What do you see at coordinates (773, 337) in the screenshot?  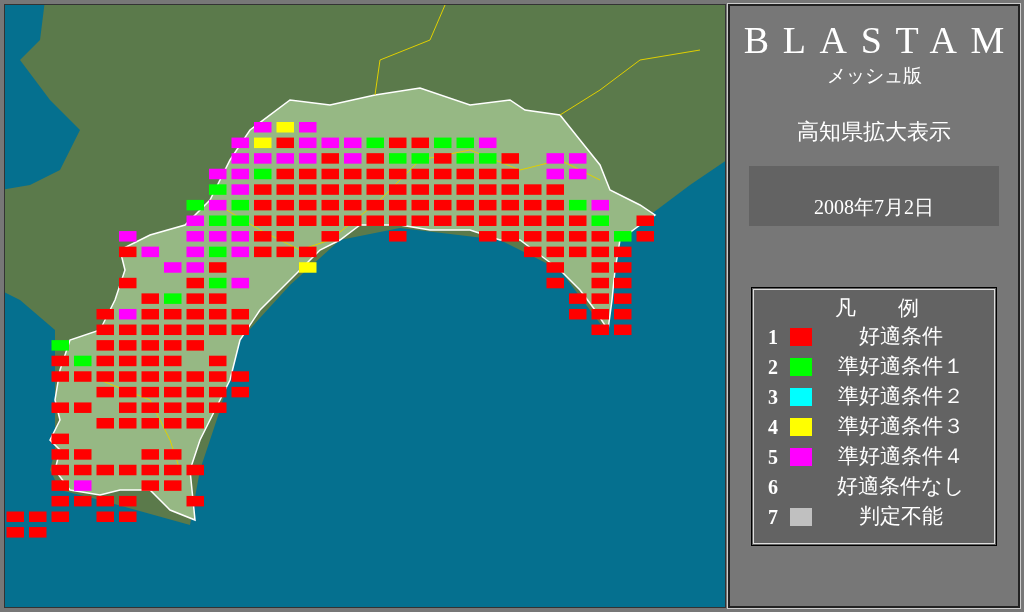 I see `legend-number: 1` at bounding box center [773, 337].